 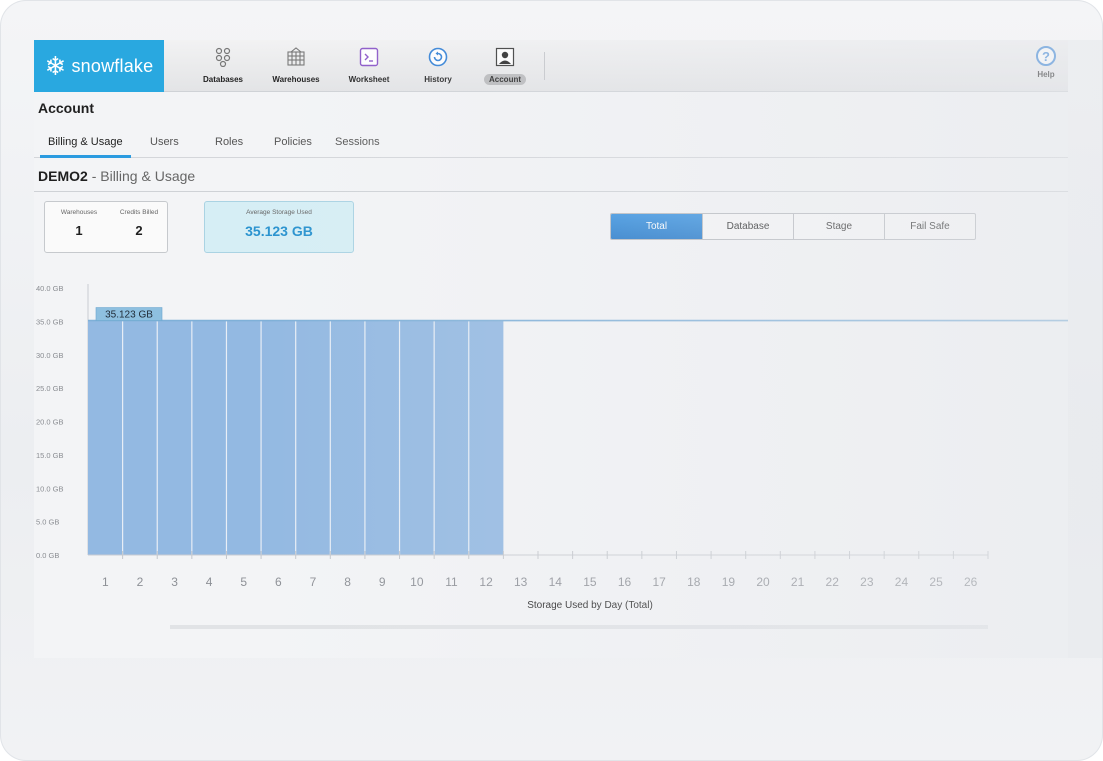 I want to click on tab-billing-usage: Billing & Usage, so click(x=85, y=147).